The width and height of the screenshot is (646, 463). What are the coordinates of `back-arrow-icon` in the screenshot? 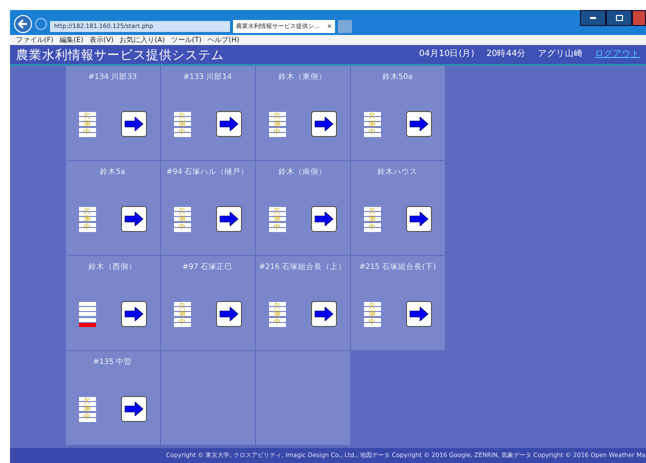 It's located at (23, 24).